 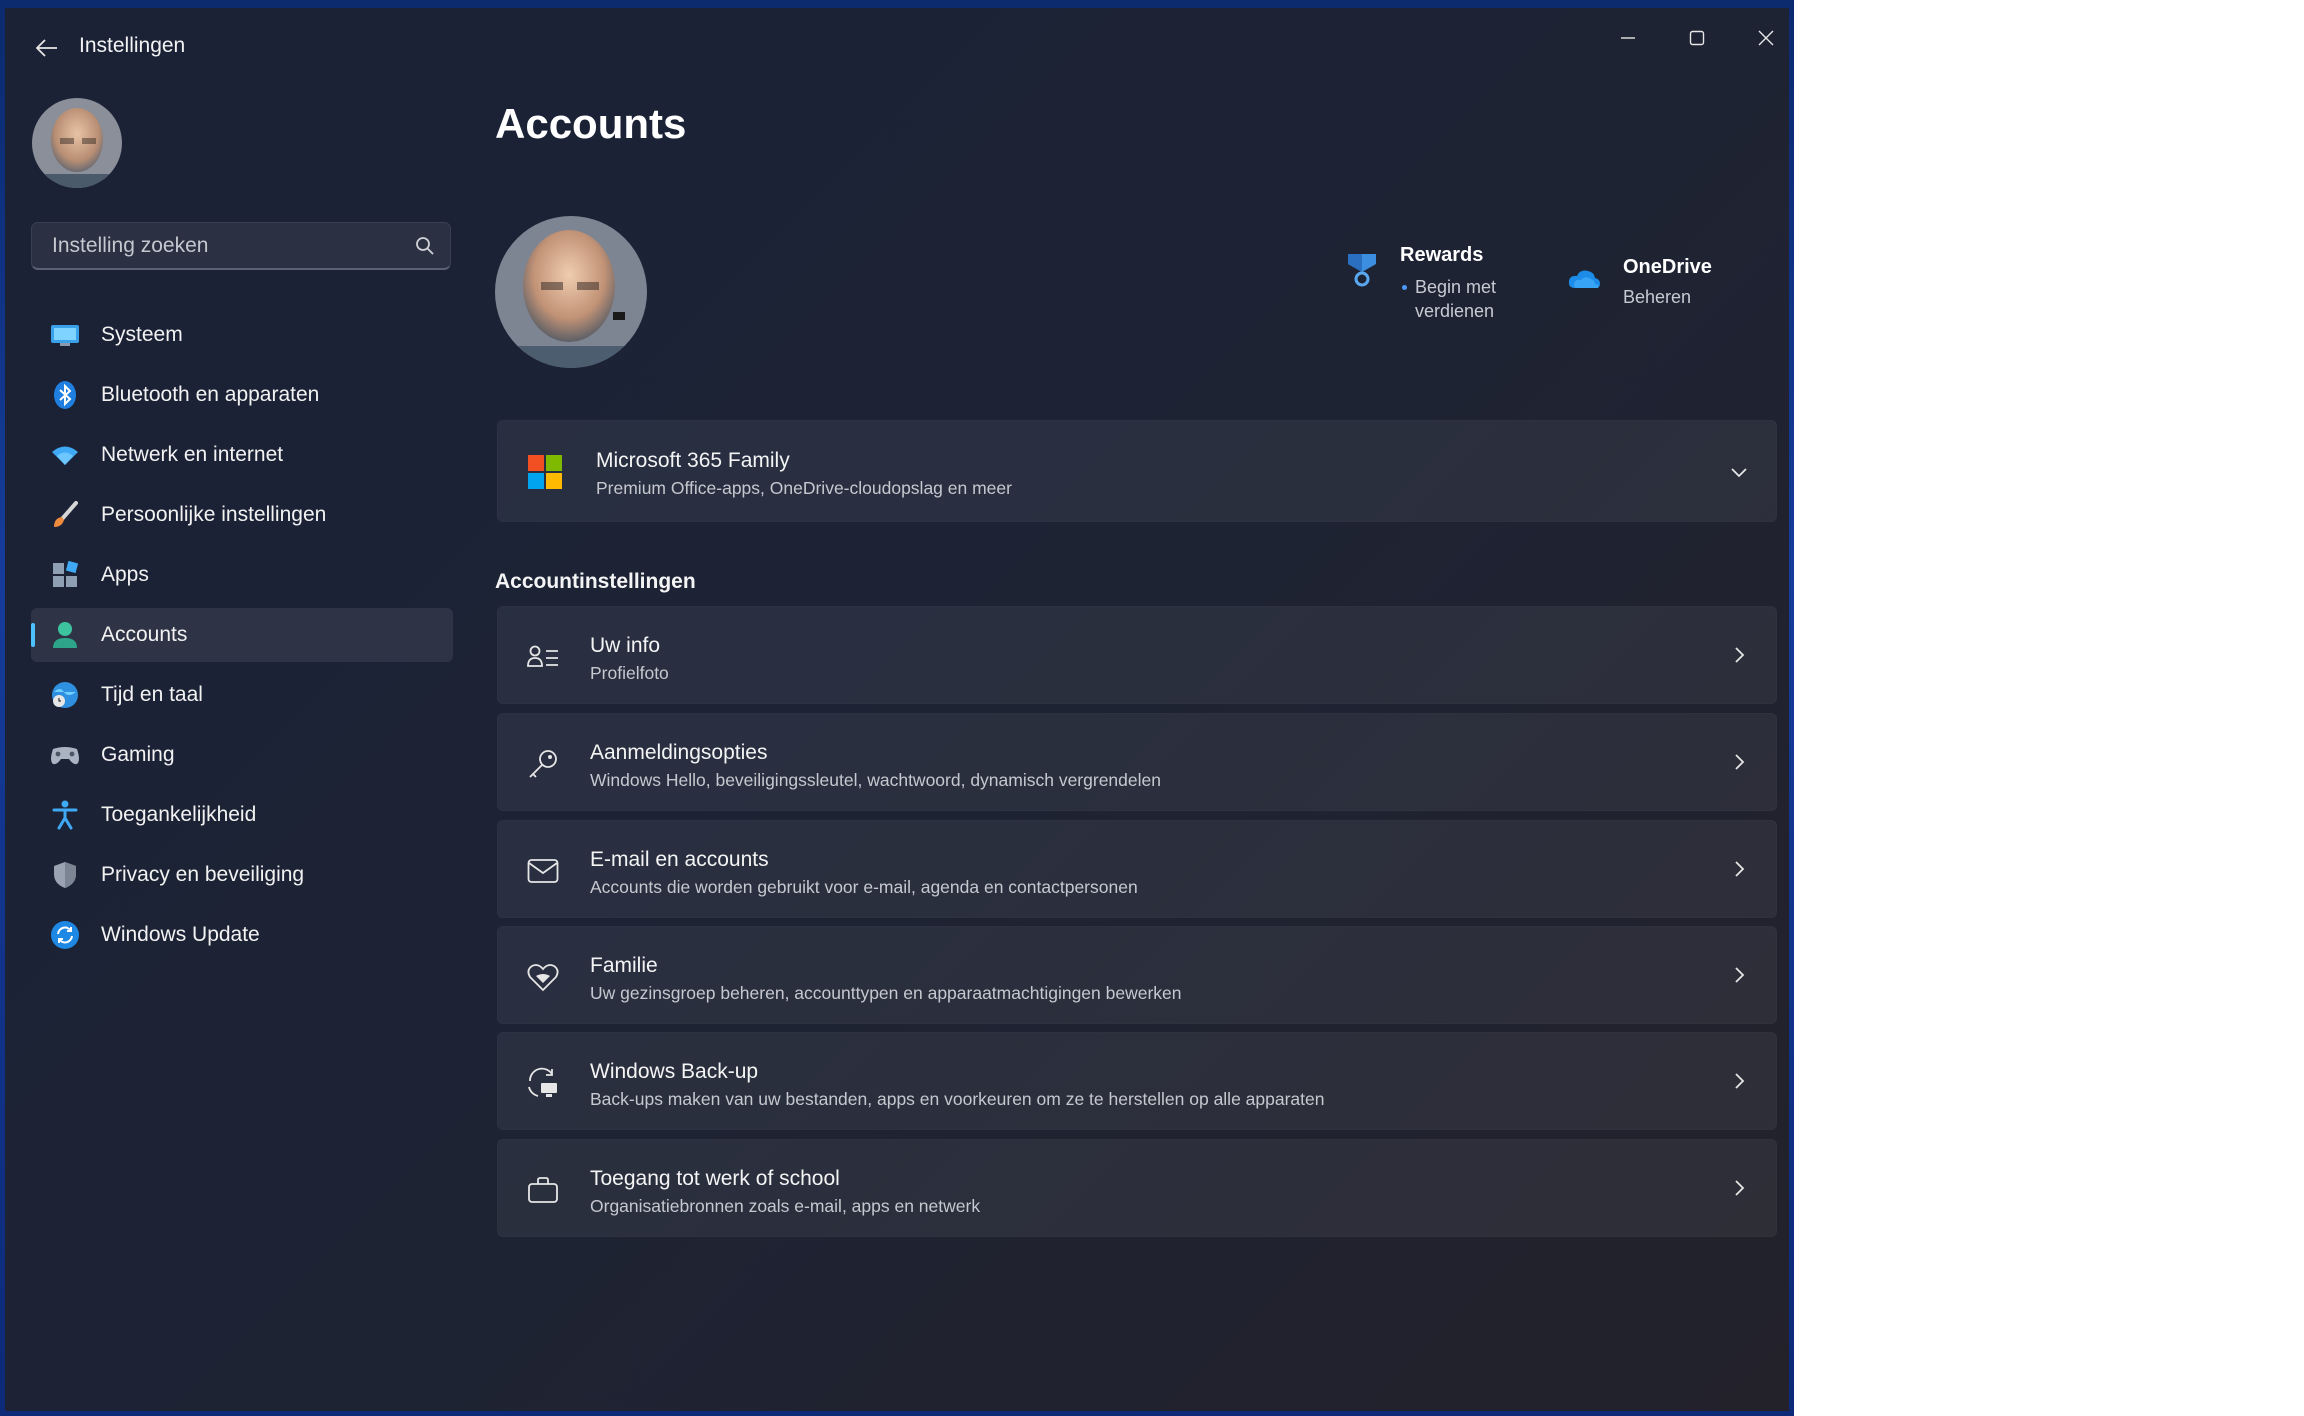 I want to click on sidebar-item-label: Persoonlijke instellingen, so click(x=214, y=514).